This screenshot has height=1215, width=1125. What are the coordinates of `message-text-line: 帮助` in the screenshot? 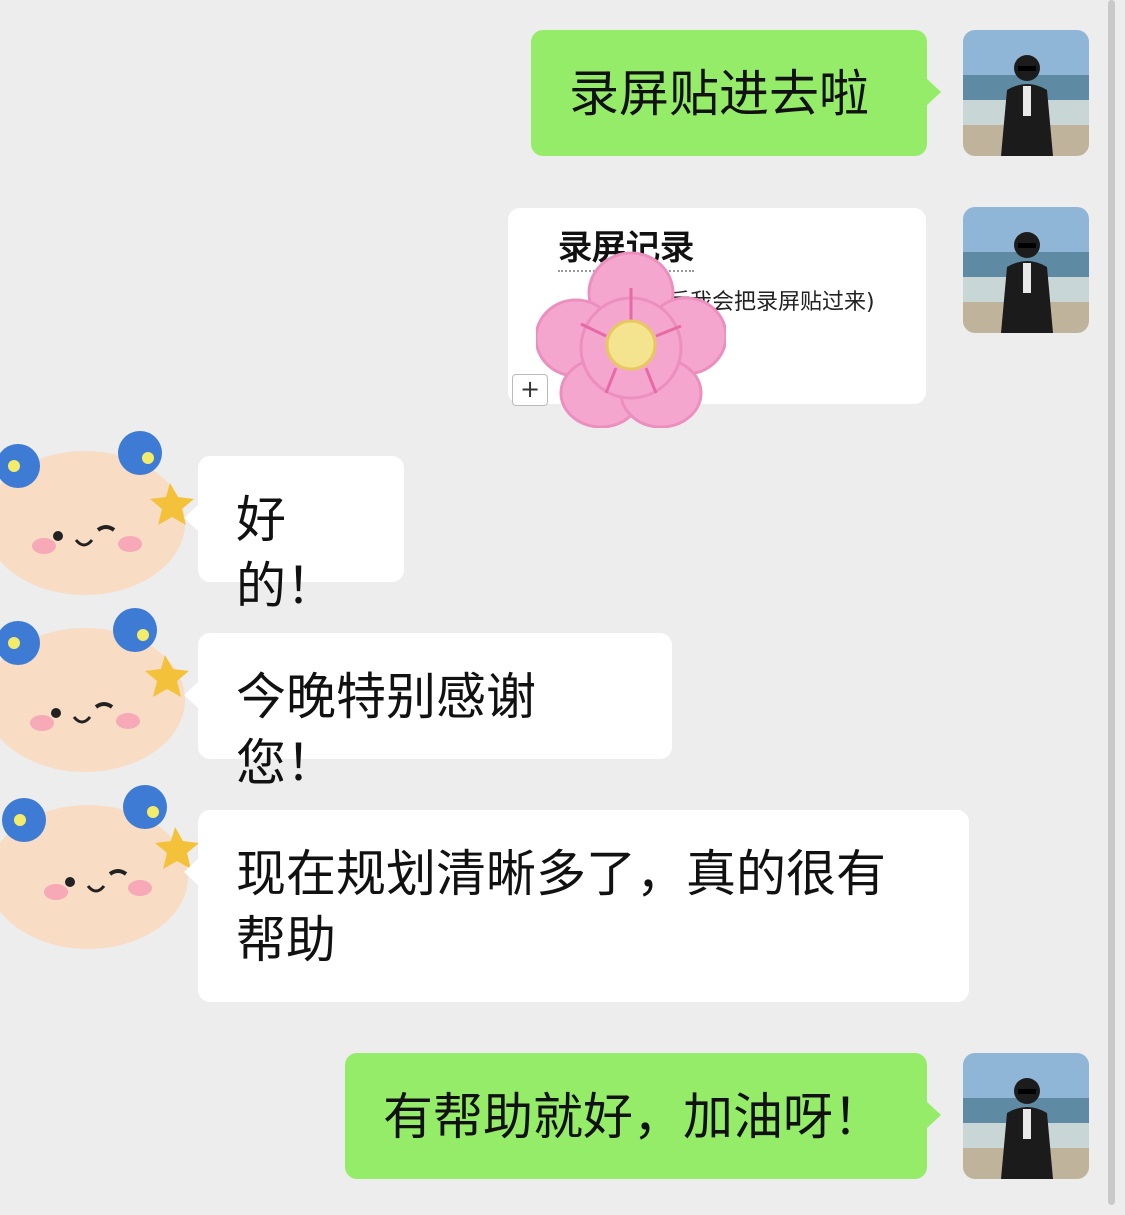 It's located at (286, 940).